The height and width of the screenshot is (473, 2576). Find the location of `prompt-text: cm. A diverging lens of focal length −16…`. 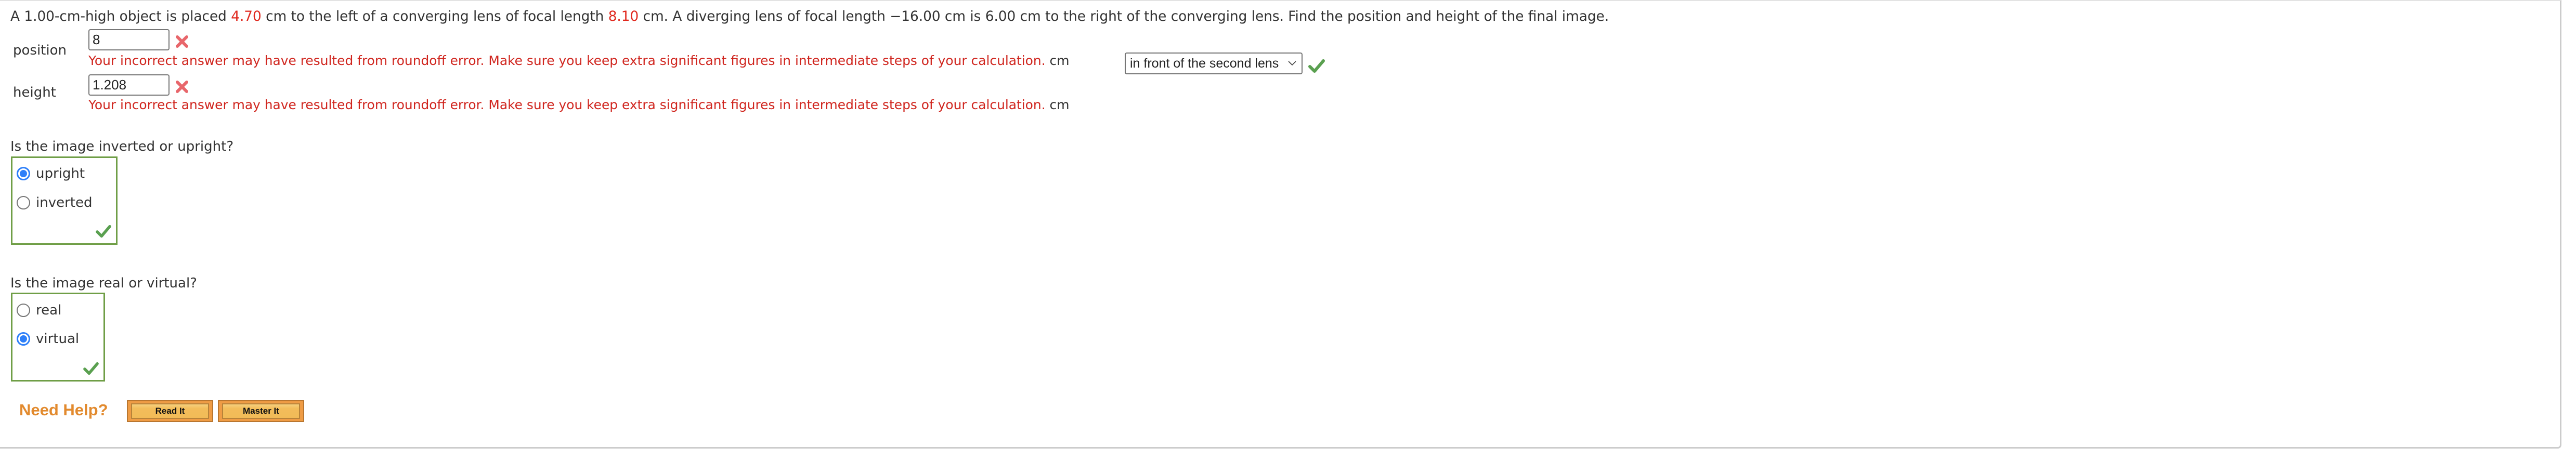

prompt-text: cm. A diverging lens of focal length −16… is located at coordinates (1124, 17).